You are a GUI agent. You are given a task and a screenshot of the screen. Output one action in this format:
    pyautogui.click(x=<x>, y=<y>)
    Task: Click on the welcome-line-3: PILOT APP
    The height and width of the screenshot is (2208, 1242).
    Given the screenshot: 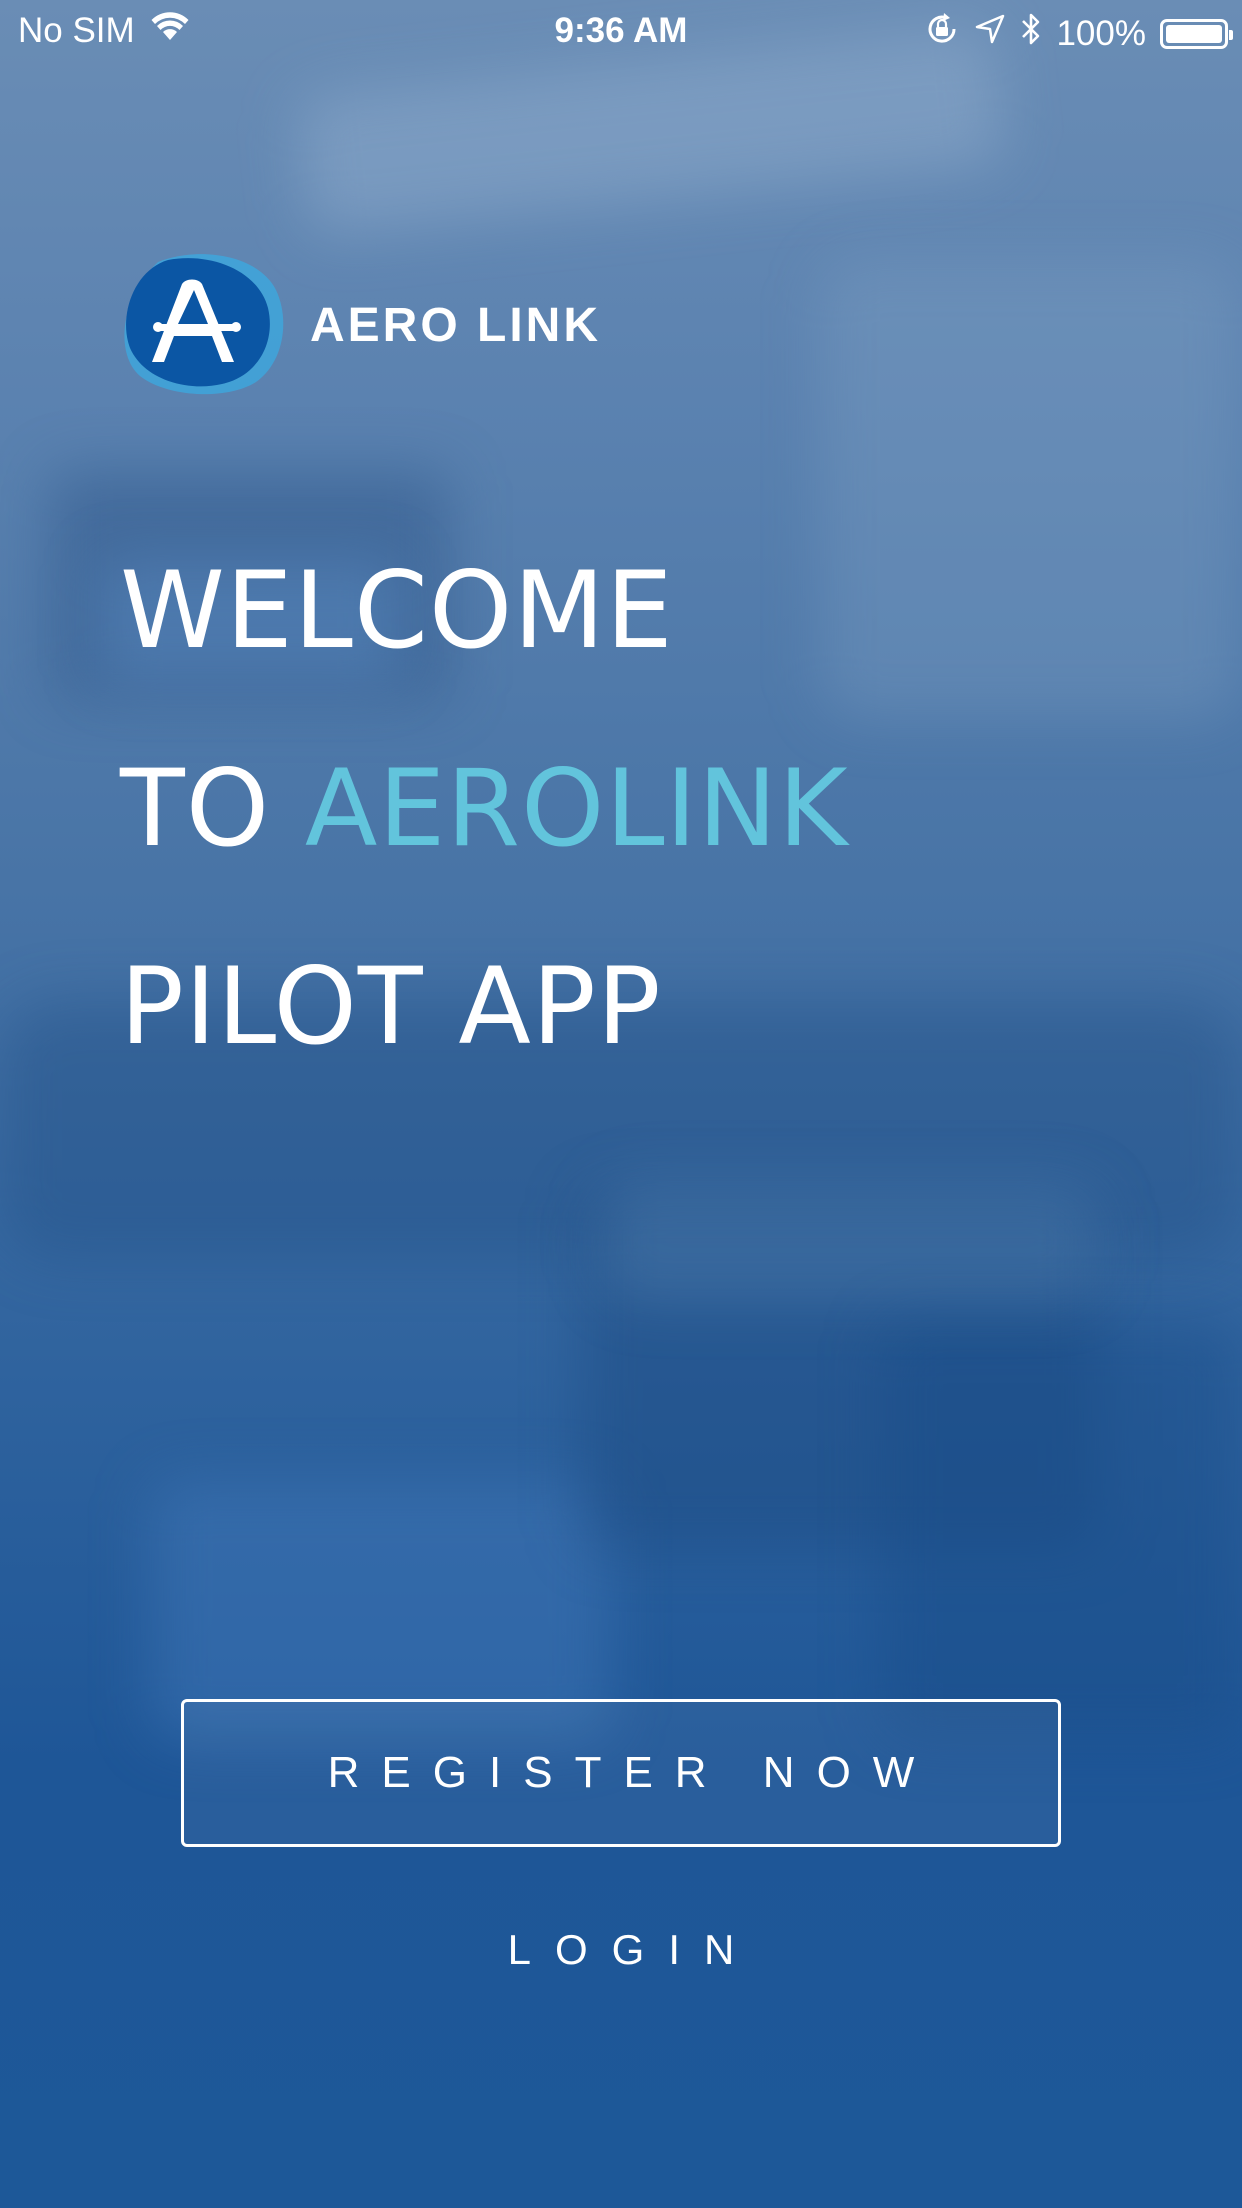 What is the action you would take?
    pyautogui.click(x=391, y=1006)
    